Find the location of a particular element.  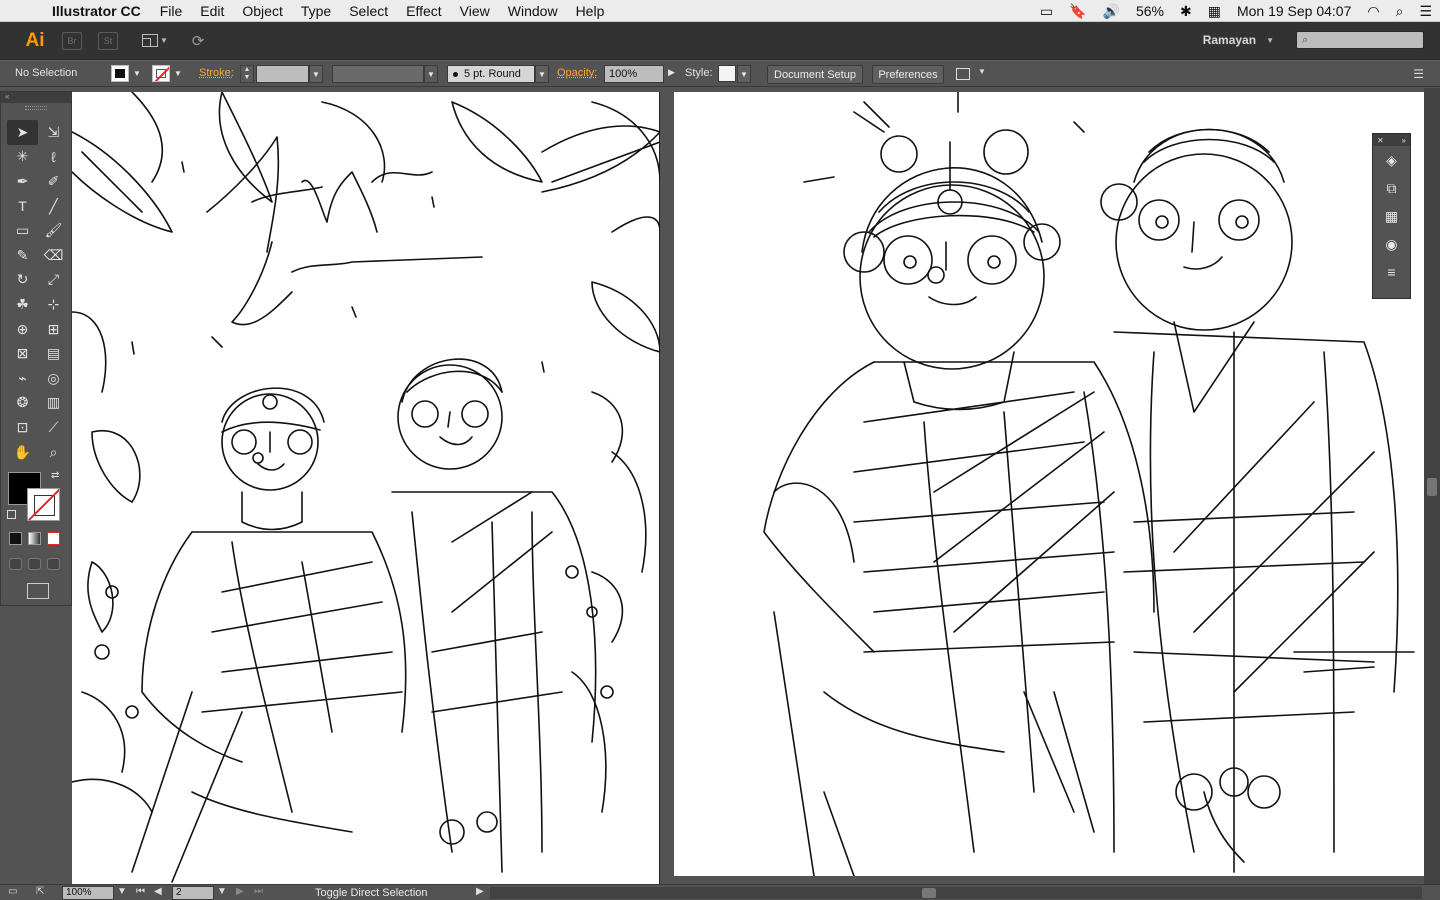

free-transform-icon: ⊹ is located at coordinates (53, 304).